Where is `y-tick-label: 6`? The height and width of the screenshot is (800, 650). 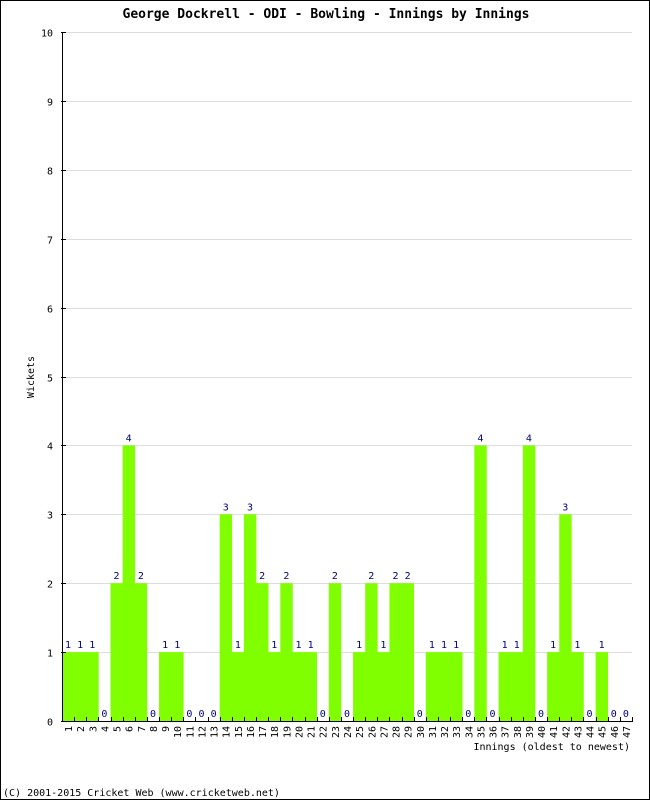 y-tick-label: 6 is located at coordinates (50, 310).